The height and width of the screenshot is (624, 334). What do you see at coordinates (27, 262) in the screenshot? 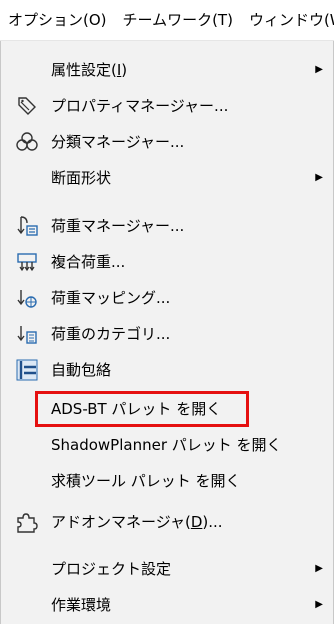
I see `load-combination-icon` at bounding box center [27, 262].